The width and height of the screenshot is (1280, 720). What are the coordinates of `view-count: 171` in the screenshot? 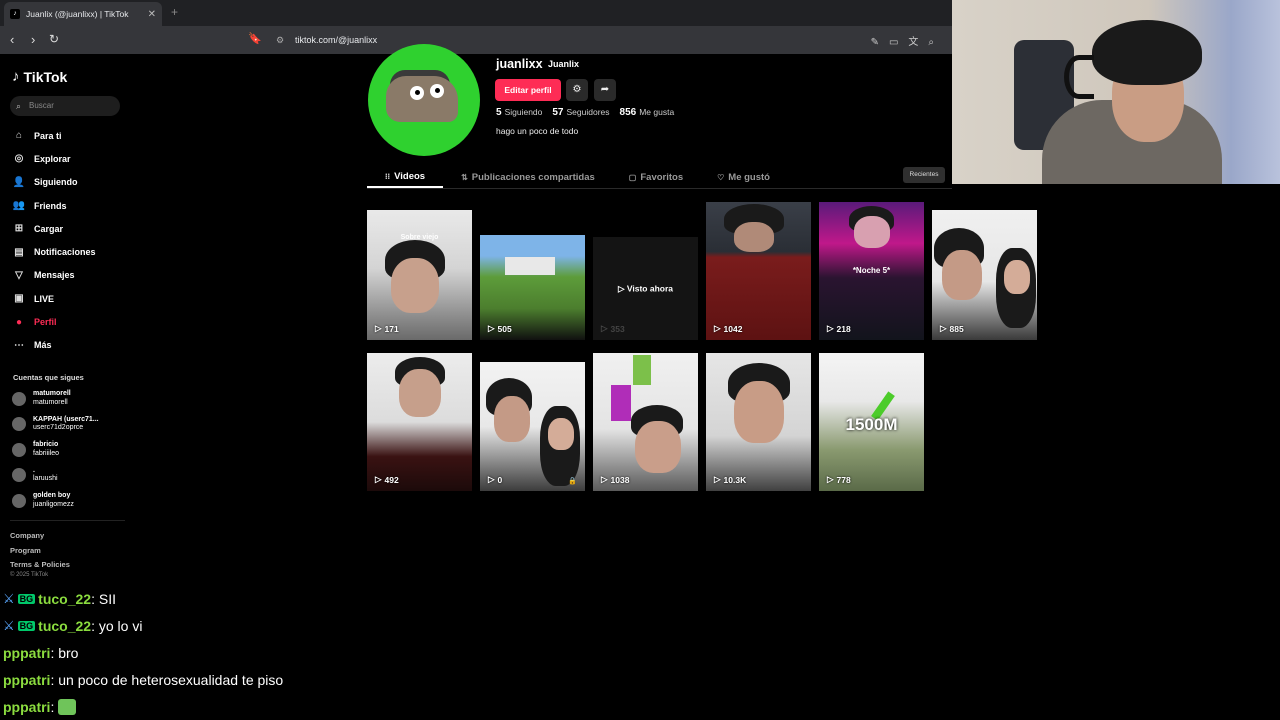 It's located at (391, 328).